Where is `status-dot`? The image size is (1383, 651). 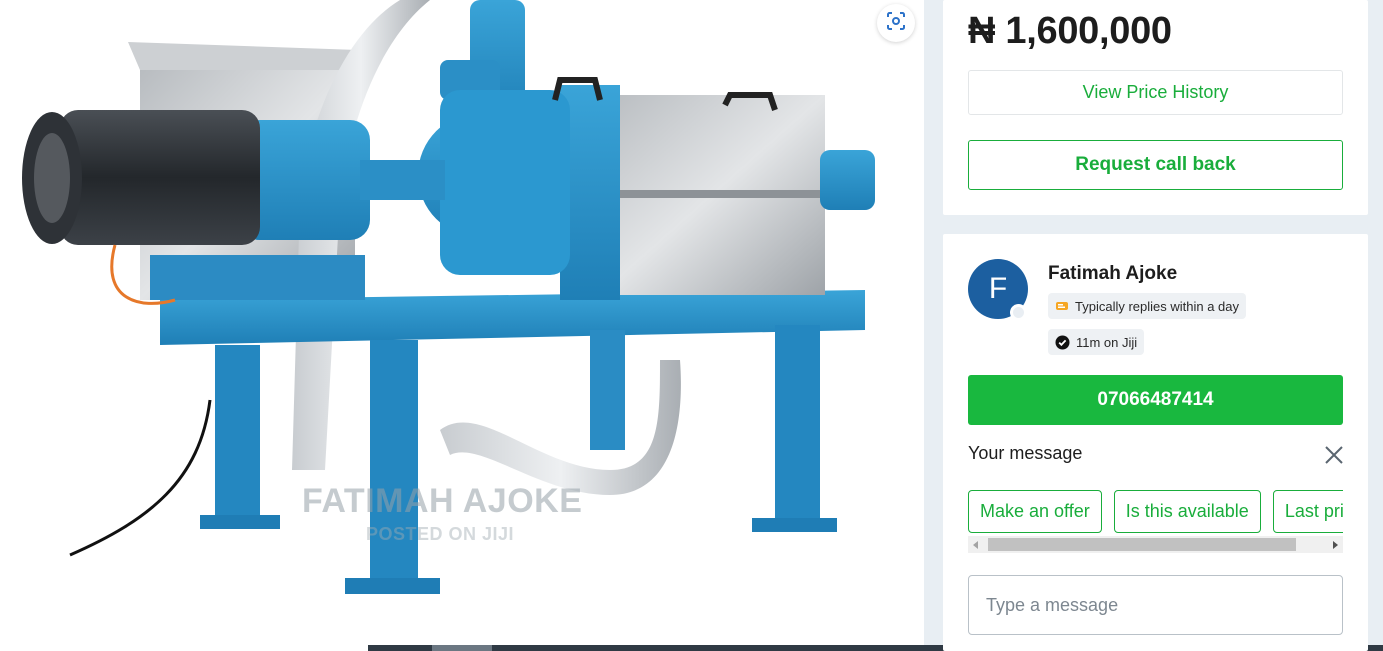
status-dot is located at coordinates (1018, 312).